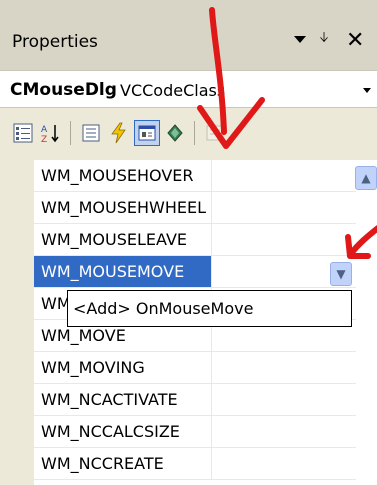  What do you see at coordinates (324, 40) in the screenshot?
I see `pin-icon: ᛎ` at bounding box center [324, 40].